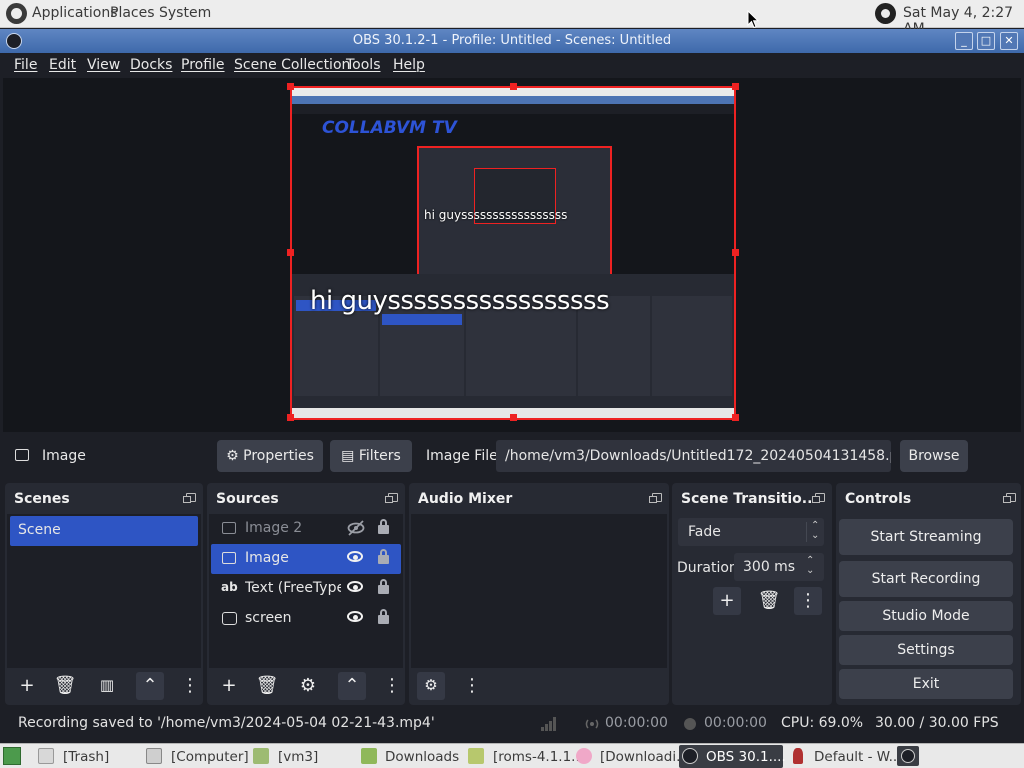  Describe the element at coordinates (692, 346) in the screenshot. I see `nested-controls-dock` at that location.